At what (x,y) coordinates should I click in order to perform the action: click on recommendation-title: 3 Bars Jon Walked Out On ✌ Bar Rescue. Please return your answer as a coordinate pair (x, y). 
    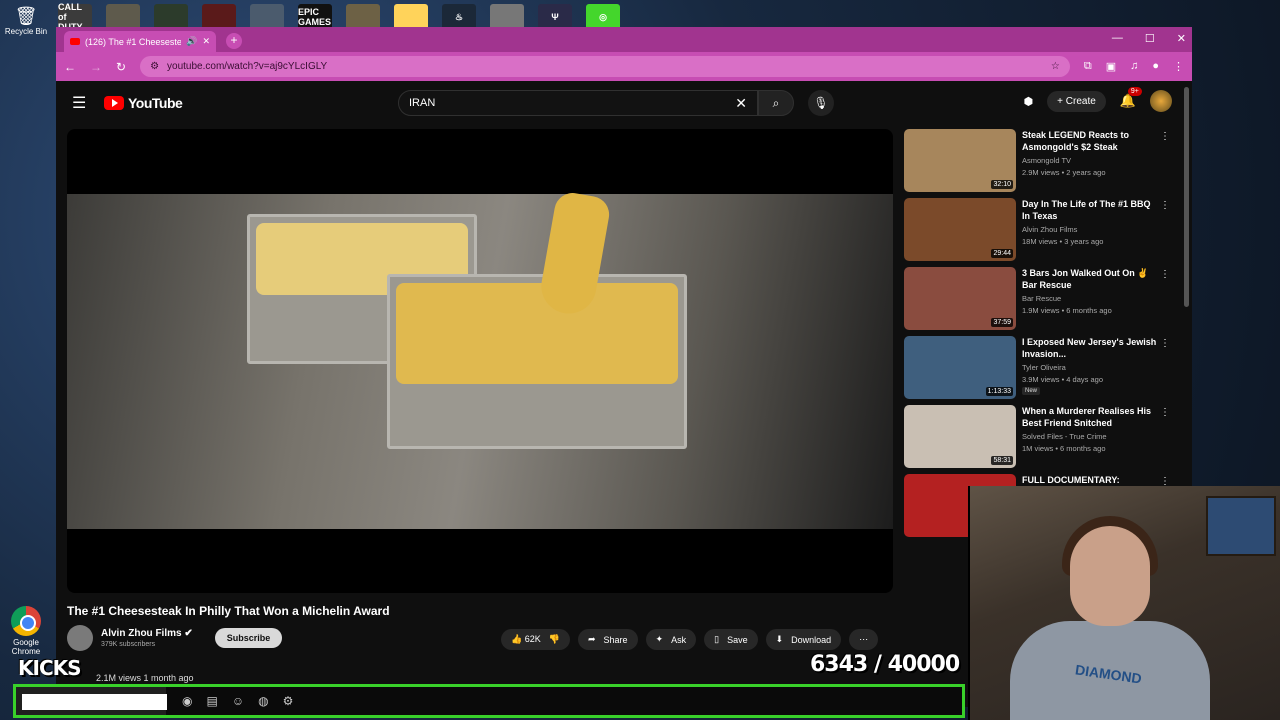
    Looking at the image, I should click on (1097, 279).